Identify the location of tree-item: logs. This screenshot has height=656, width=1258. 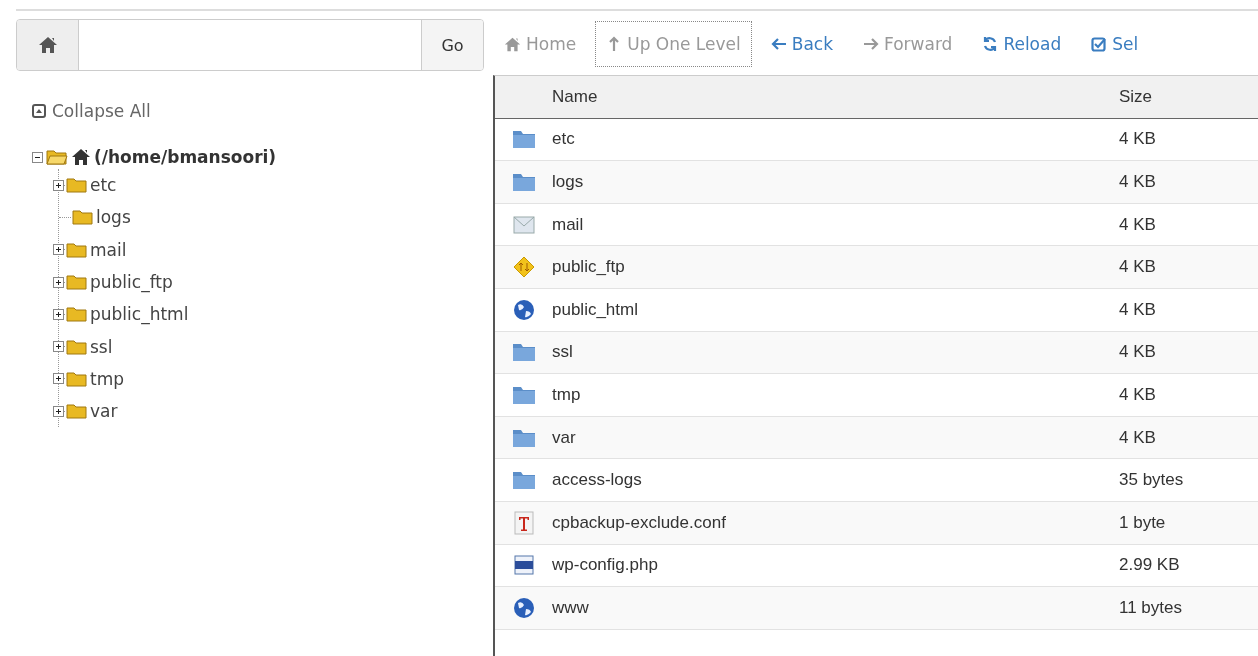
(113, 217).